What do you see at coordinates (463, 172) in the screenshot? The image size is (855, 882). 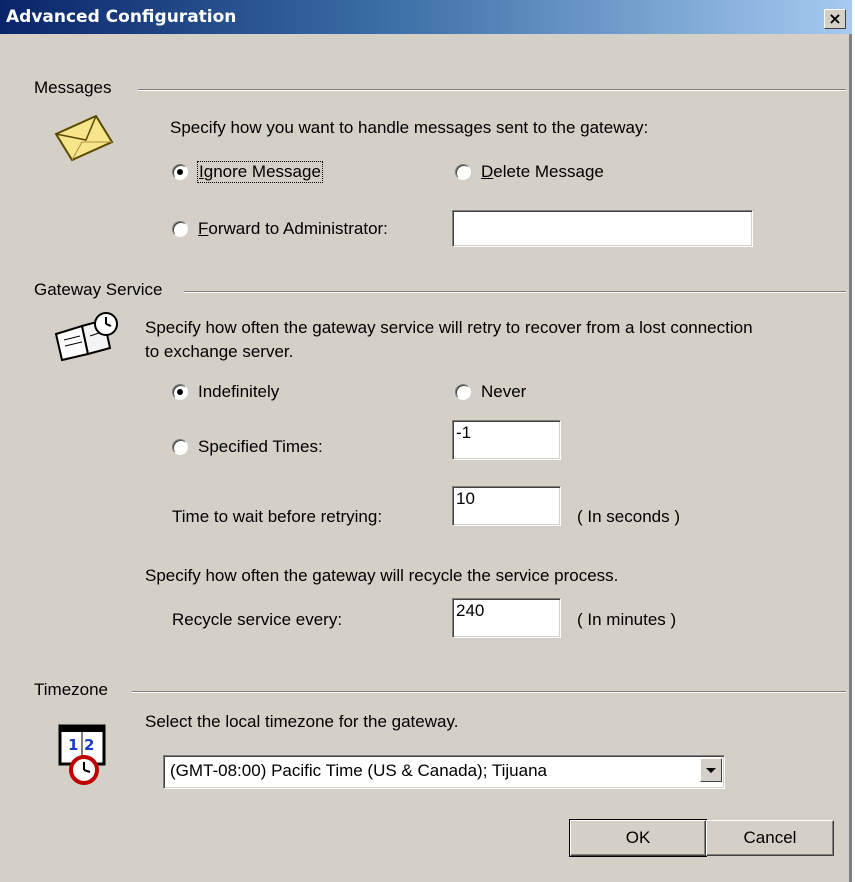 I see `delete-message-radio-circle` at bounding box center [463, 172].